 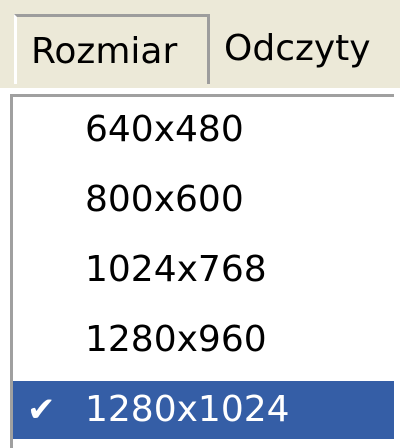 What do you see at coordinates (187, 409) in the screenshot?
I see `menu-item-label: 1280x1024` at bounding box center [187, 409].